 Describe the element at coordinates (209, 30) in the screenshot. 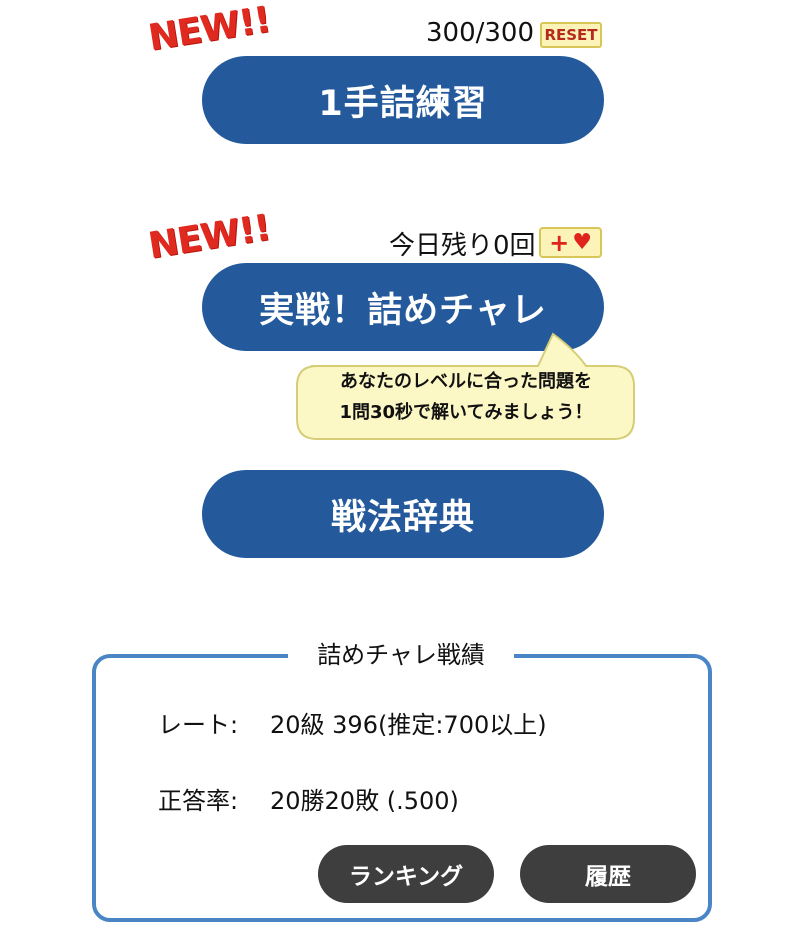

I see `new-badge-practice: NEW!!` at that location.